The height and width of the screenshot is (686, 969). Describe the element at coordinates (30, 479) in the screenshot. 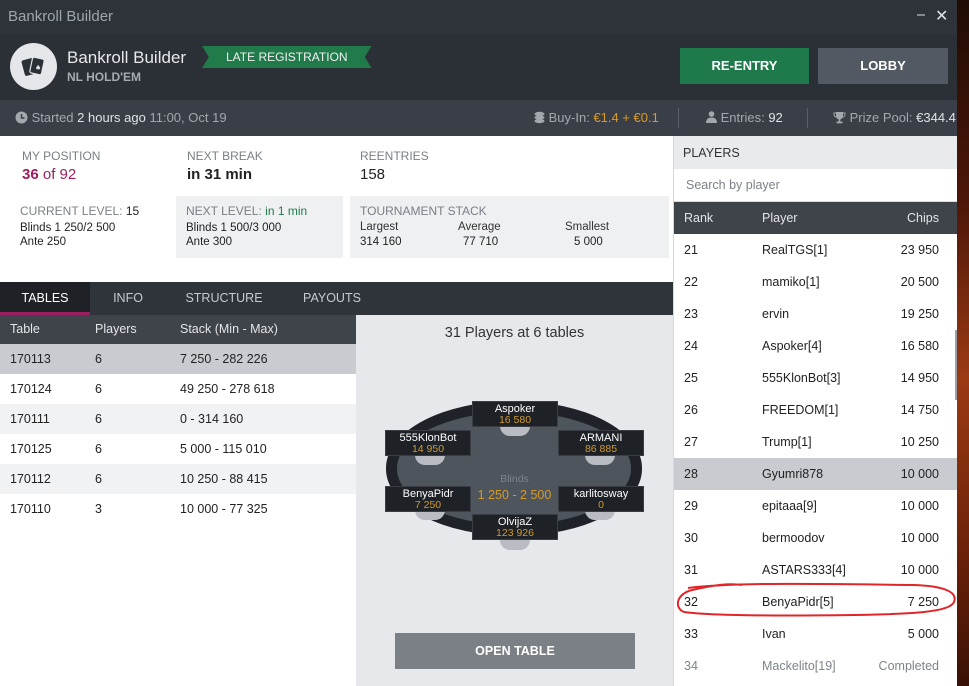

I see `table-id: 170112` at that location.